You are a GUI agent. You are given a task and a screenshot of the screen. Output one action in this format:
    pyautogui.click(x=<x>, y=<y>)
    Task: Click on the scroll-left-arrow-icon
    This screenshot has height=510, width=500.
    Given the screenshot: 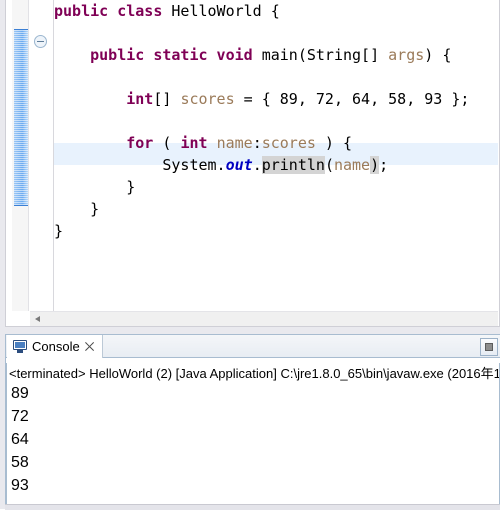 What is the action you would take?
    pyautogui.click(x=37, y=319)
    